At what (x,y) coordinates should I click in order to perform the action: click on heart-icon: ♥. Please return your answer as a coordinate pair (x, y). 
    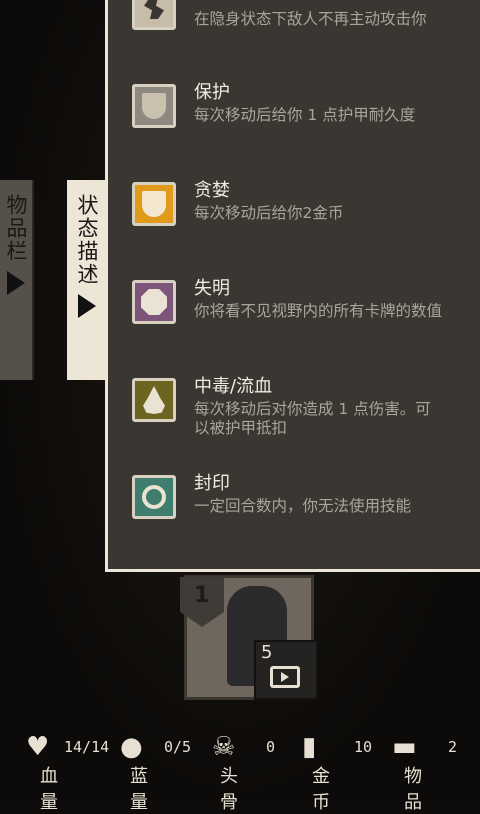
    Looking at the image, I should click on (38, 747).